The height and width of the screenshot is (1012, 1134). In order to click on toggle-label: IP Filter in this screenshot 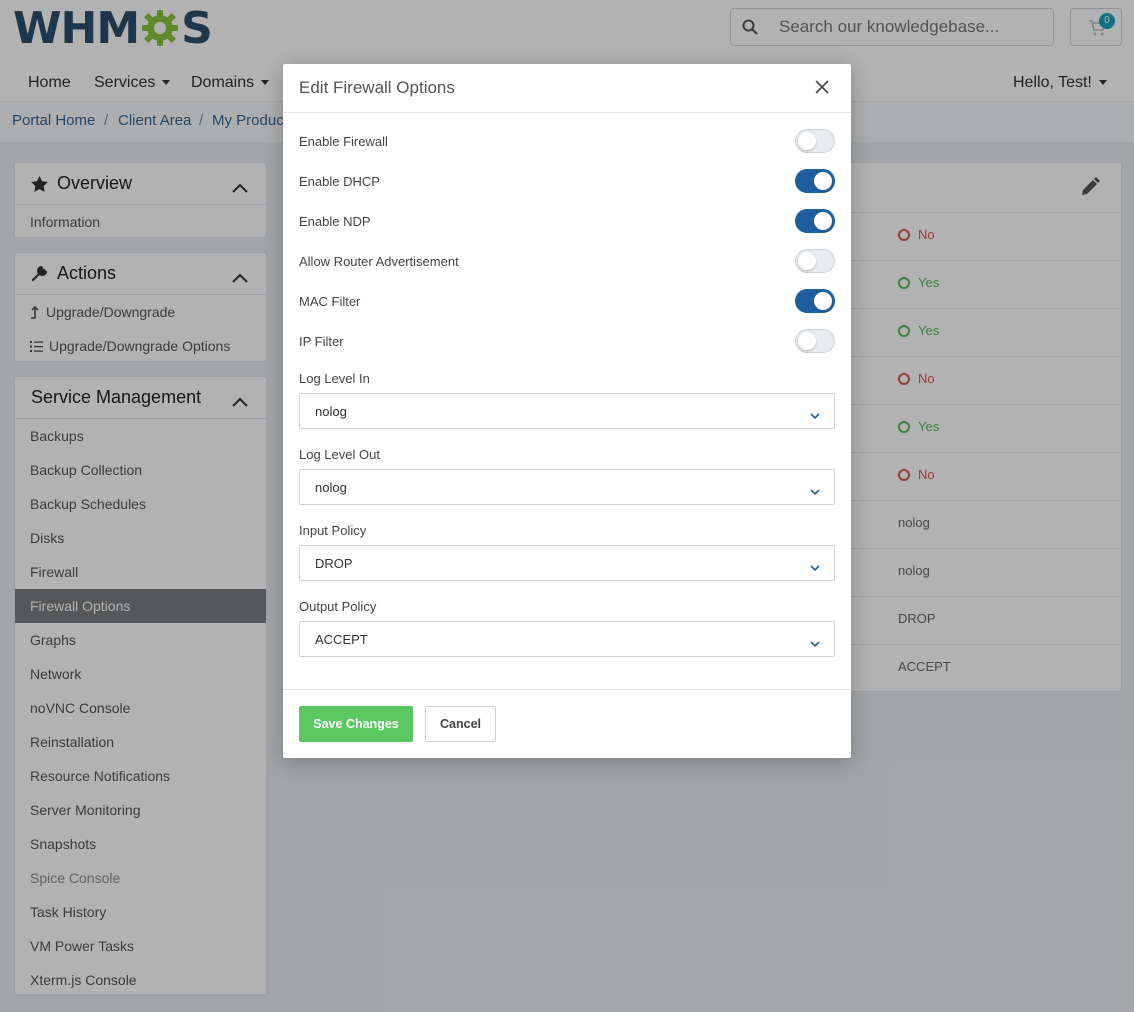, I will do `click(321, 341)`.